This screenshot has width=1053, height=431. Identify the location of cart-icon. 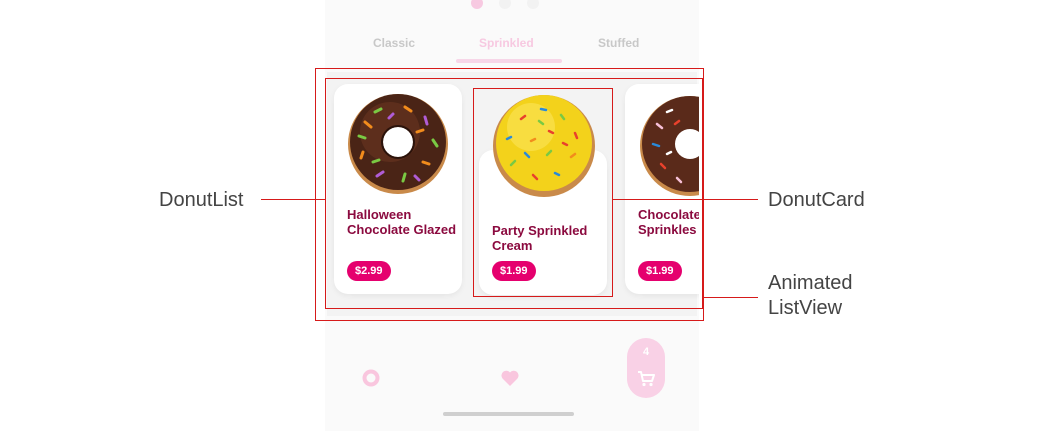
(646, 379).